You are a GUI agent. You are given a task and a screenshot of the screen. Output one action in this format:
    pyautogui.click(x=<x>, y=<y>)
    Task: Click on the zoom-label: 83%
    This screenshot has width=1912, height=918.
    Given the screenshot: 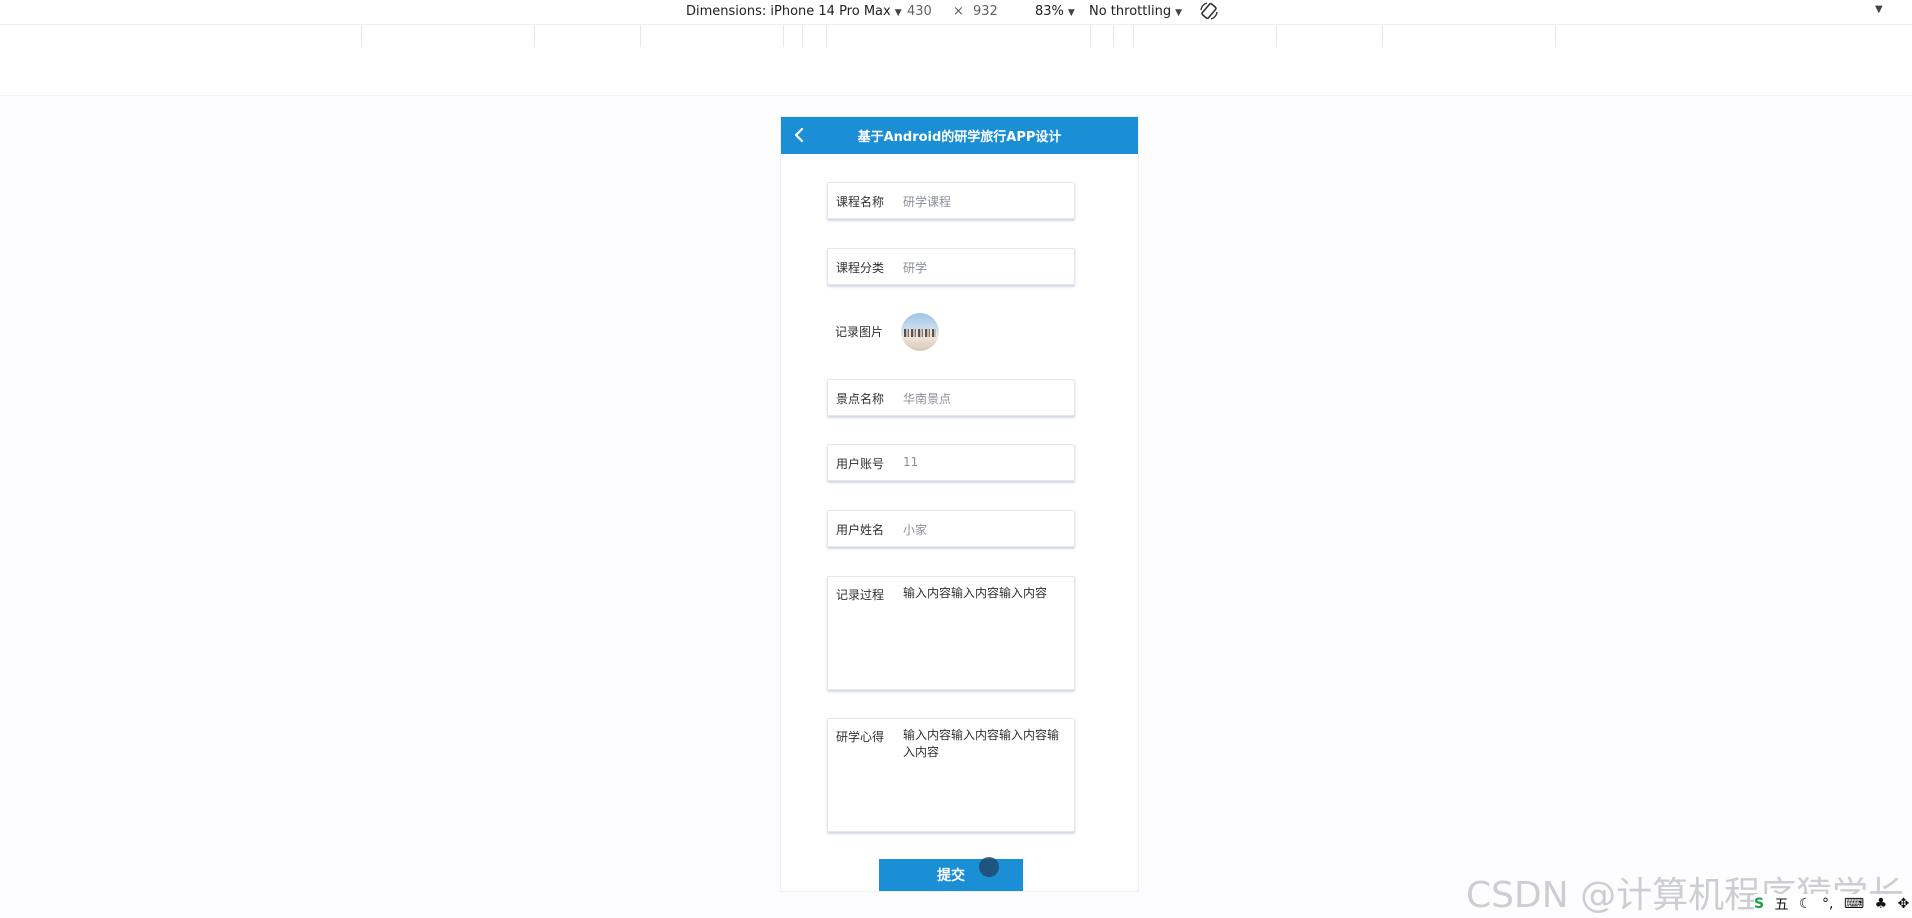 What is the action you would take?
    pyautogui.click(x=1049, y=11)
    